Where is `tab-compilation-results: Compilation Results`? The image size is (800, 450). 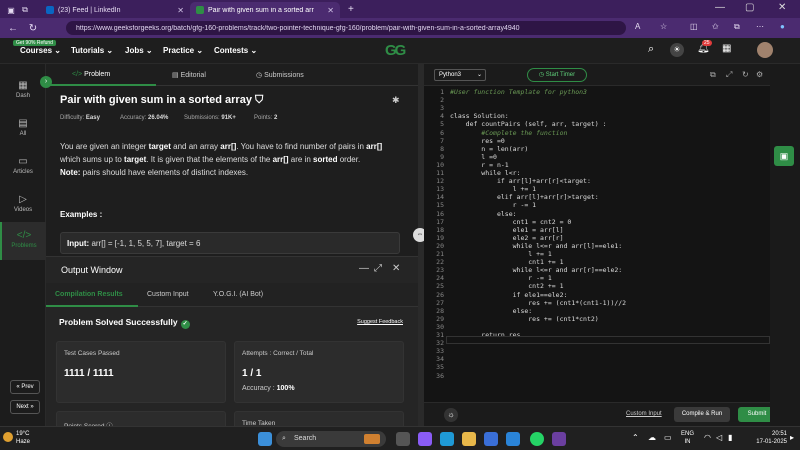
tab-compilation-results: Compilation Results is located at coordinates (89, 294).